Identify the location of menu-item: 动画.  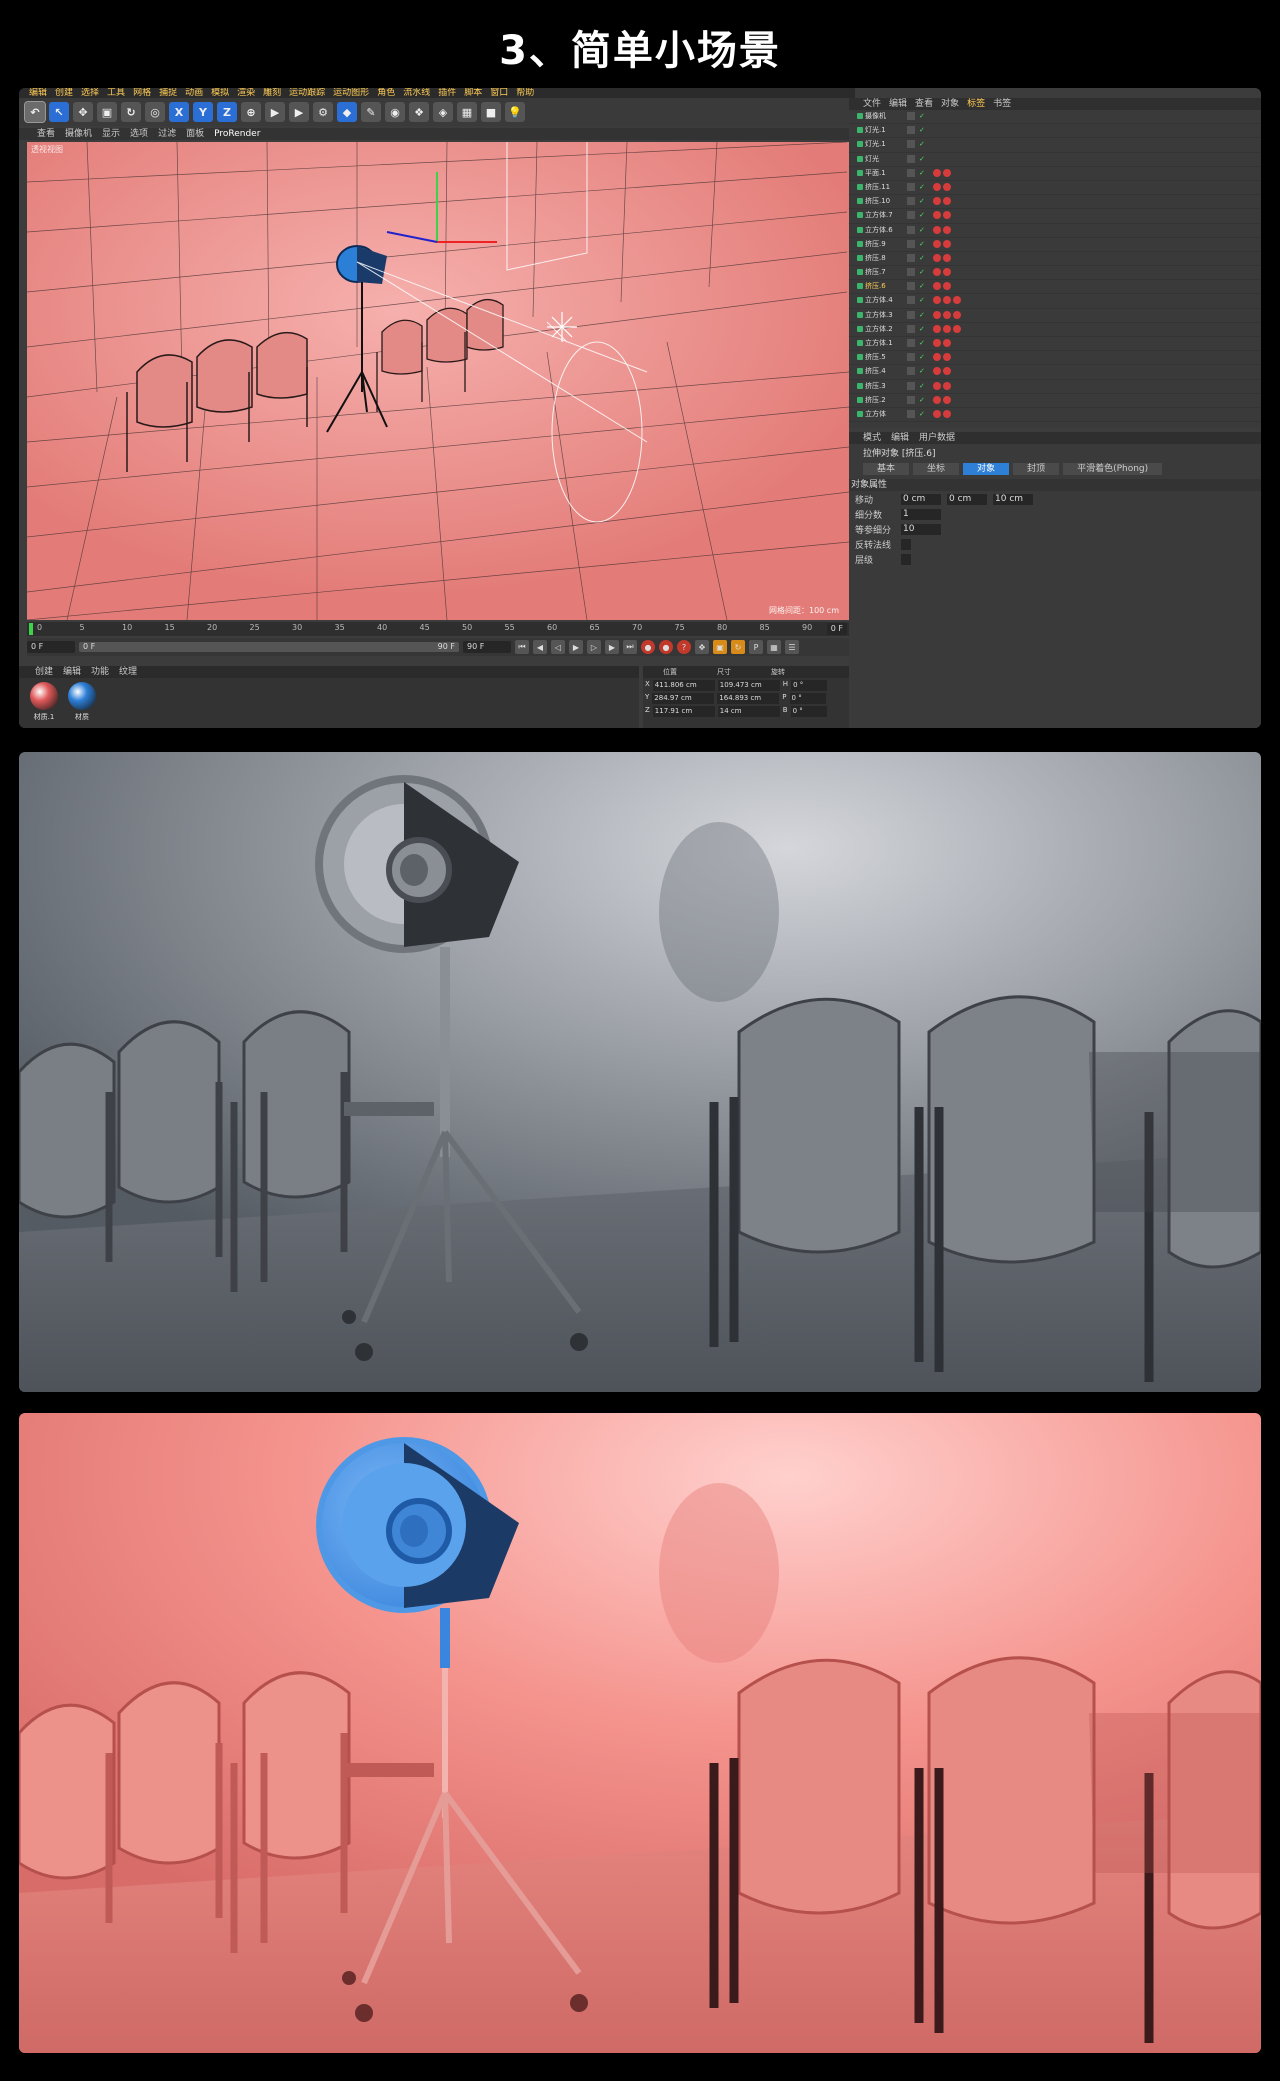
(194, 93).